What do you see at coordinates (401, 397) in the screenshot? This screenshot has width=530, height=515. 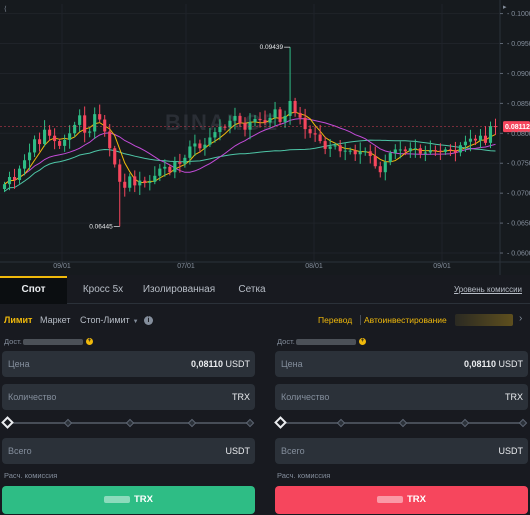 I see `sell-quantity-field: Количество TRX` at bounding box center [401, 397].